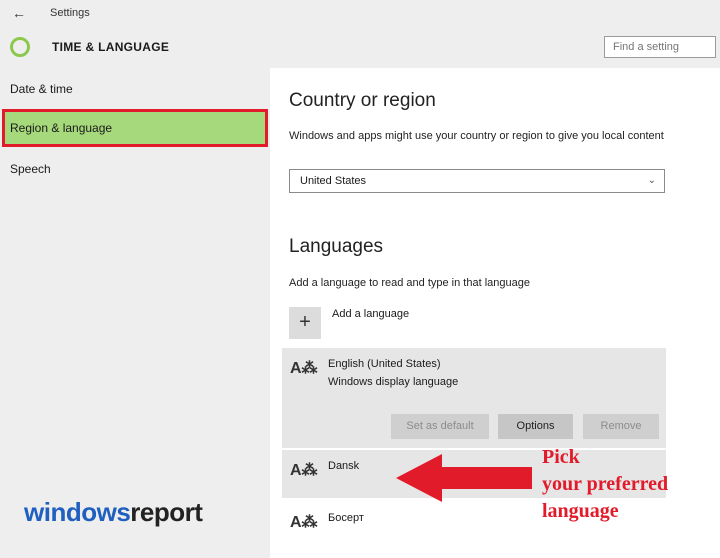 The image size is (720, 558). What do you see at coordinates (346, 518) in the screenshot?
I see `language-name: Босерт` at bounding box center [346, 518].